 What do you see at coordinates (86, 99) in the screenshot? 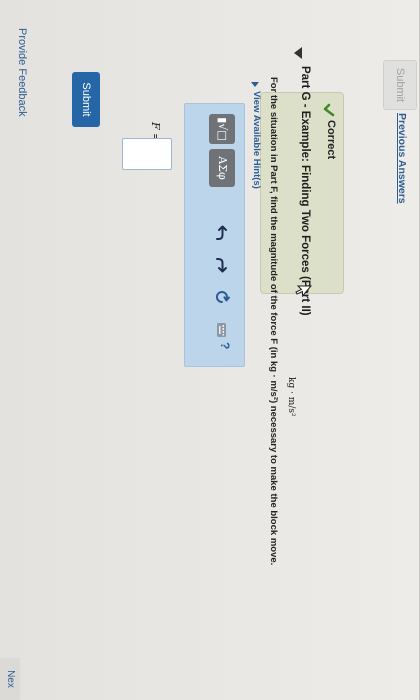
I see `submit-button: Submit` at bounding box center [86, 99].